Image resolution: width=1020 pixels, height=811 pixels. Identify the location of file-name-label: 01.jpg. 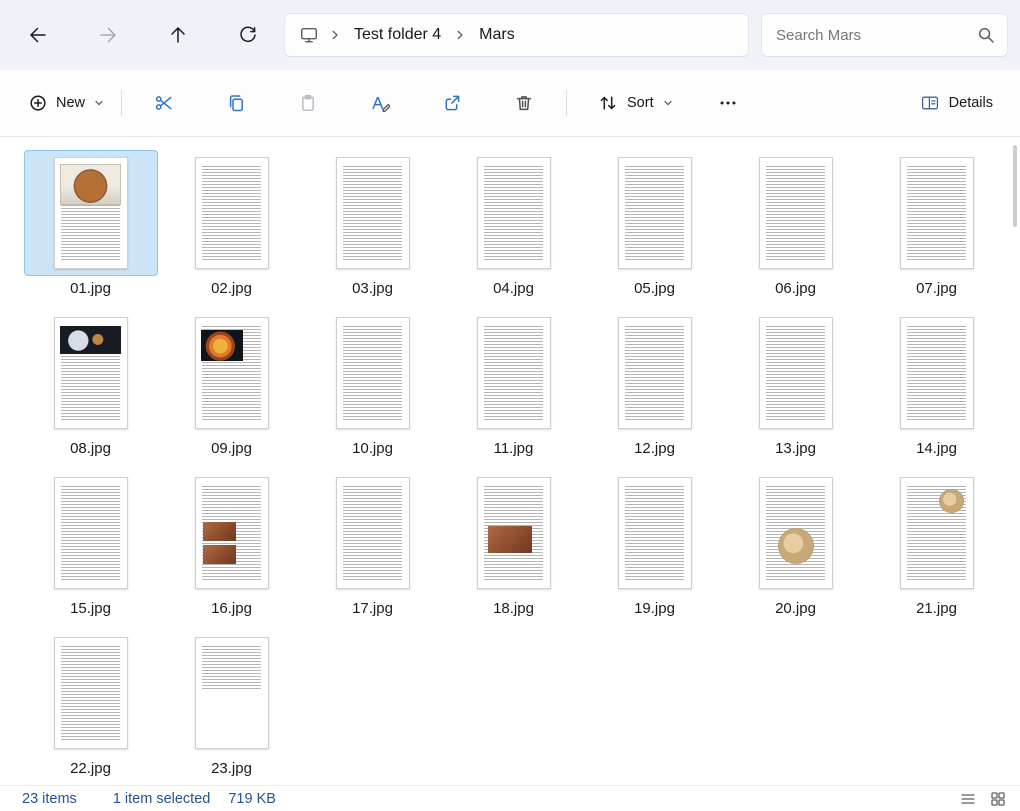
(90, 288).